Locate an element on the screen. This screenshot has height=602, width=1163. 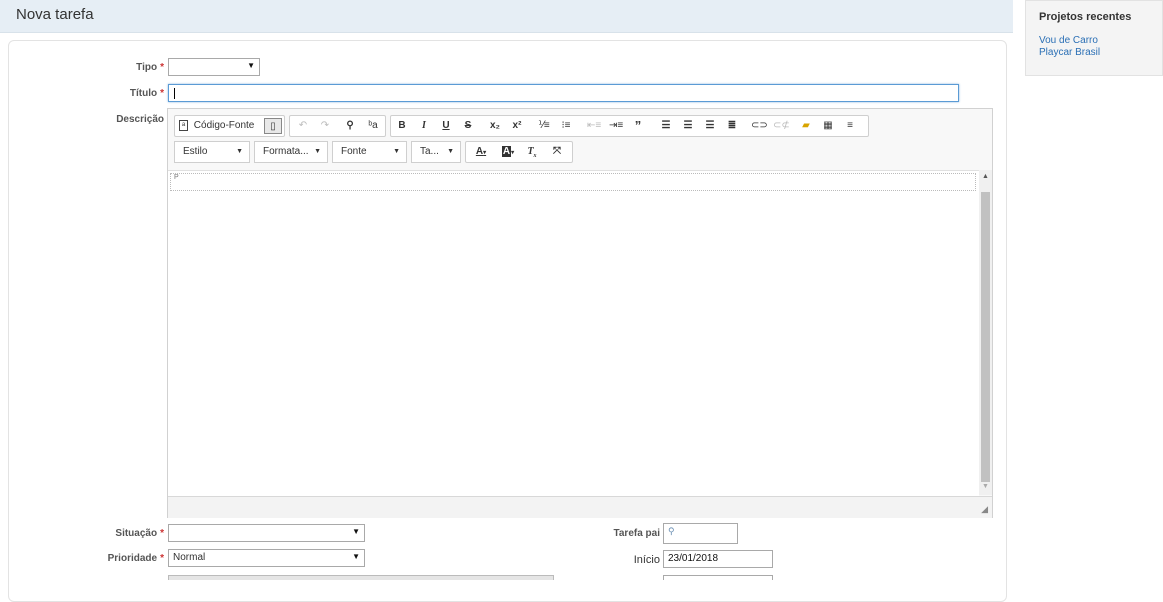
remove-format-button: Tx is located at coordinates (532, 152).